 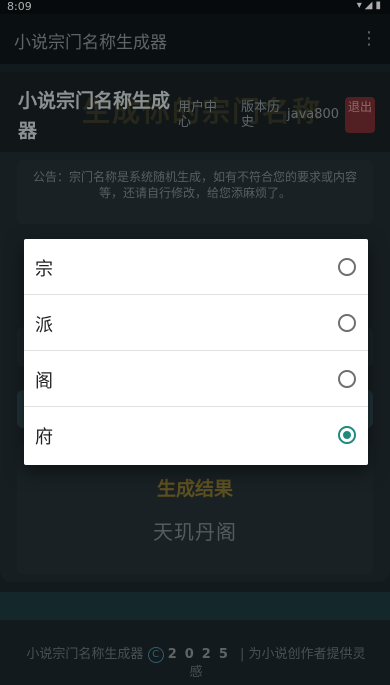 I want to click on option-ge: 阁, so click(x=196, y=379).